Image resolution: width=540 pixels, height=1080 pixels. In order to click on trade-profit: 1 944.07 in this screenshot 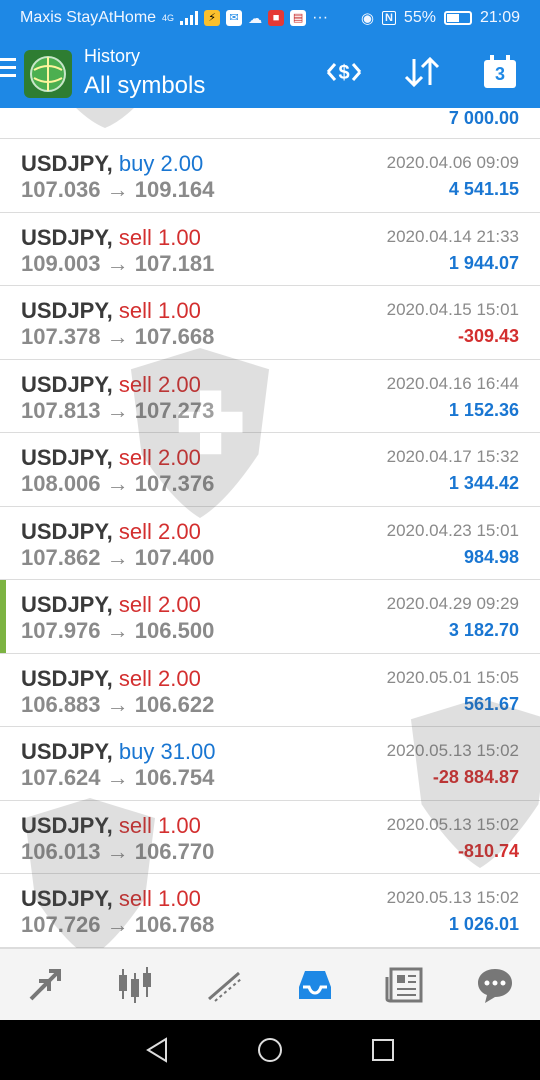, I will do `click(483, 262)`.